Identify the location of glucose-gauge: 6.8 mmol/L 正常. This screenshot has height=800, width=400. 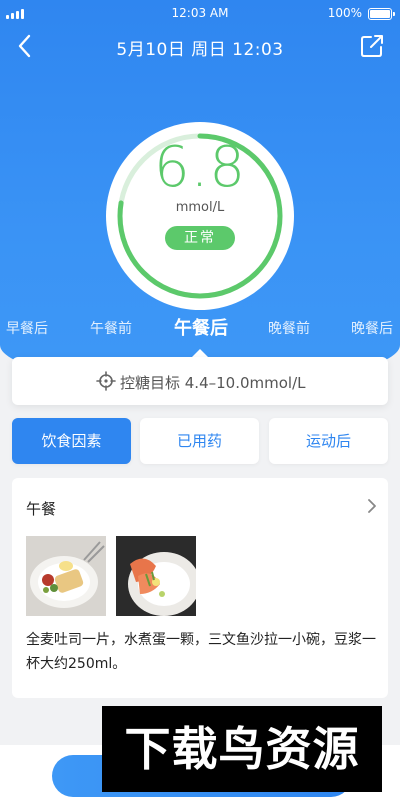
(200, 216).